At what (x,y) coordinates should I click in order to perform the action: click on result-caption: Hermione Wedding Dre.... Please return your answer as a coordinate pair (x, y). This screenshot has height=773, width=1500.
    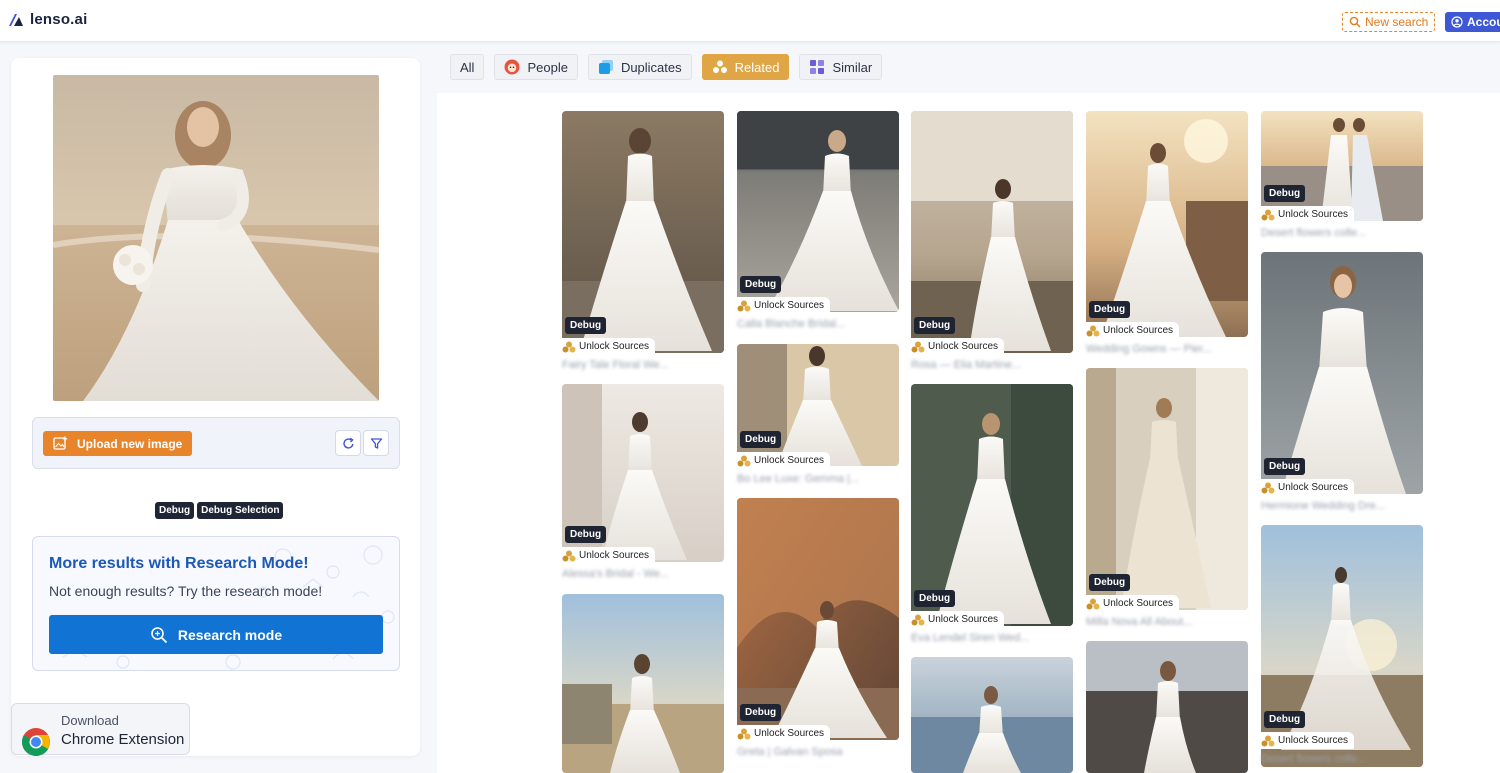
    Looking at the image, I should click on (1323, 506).